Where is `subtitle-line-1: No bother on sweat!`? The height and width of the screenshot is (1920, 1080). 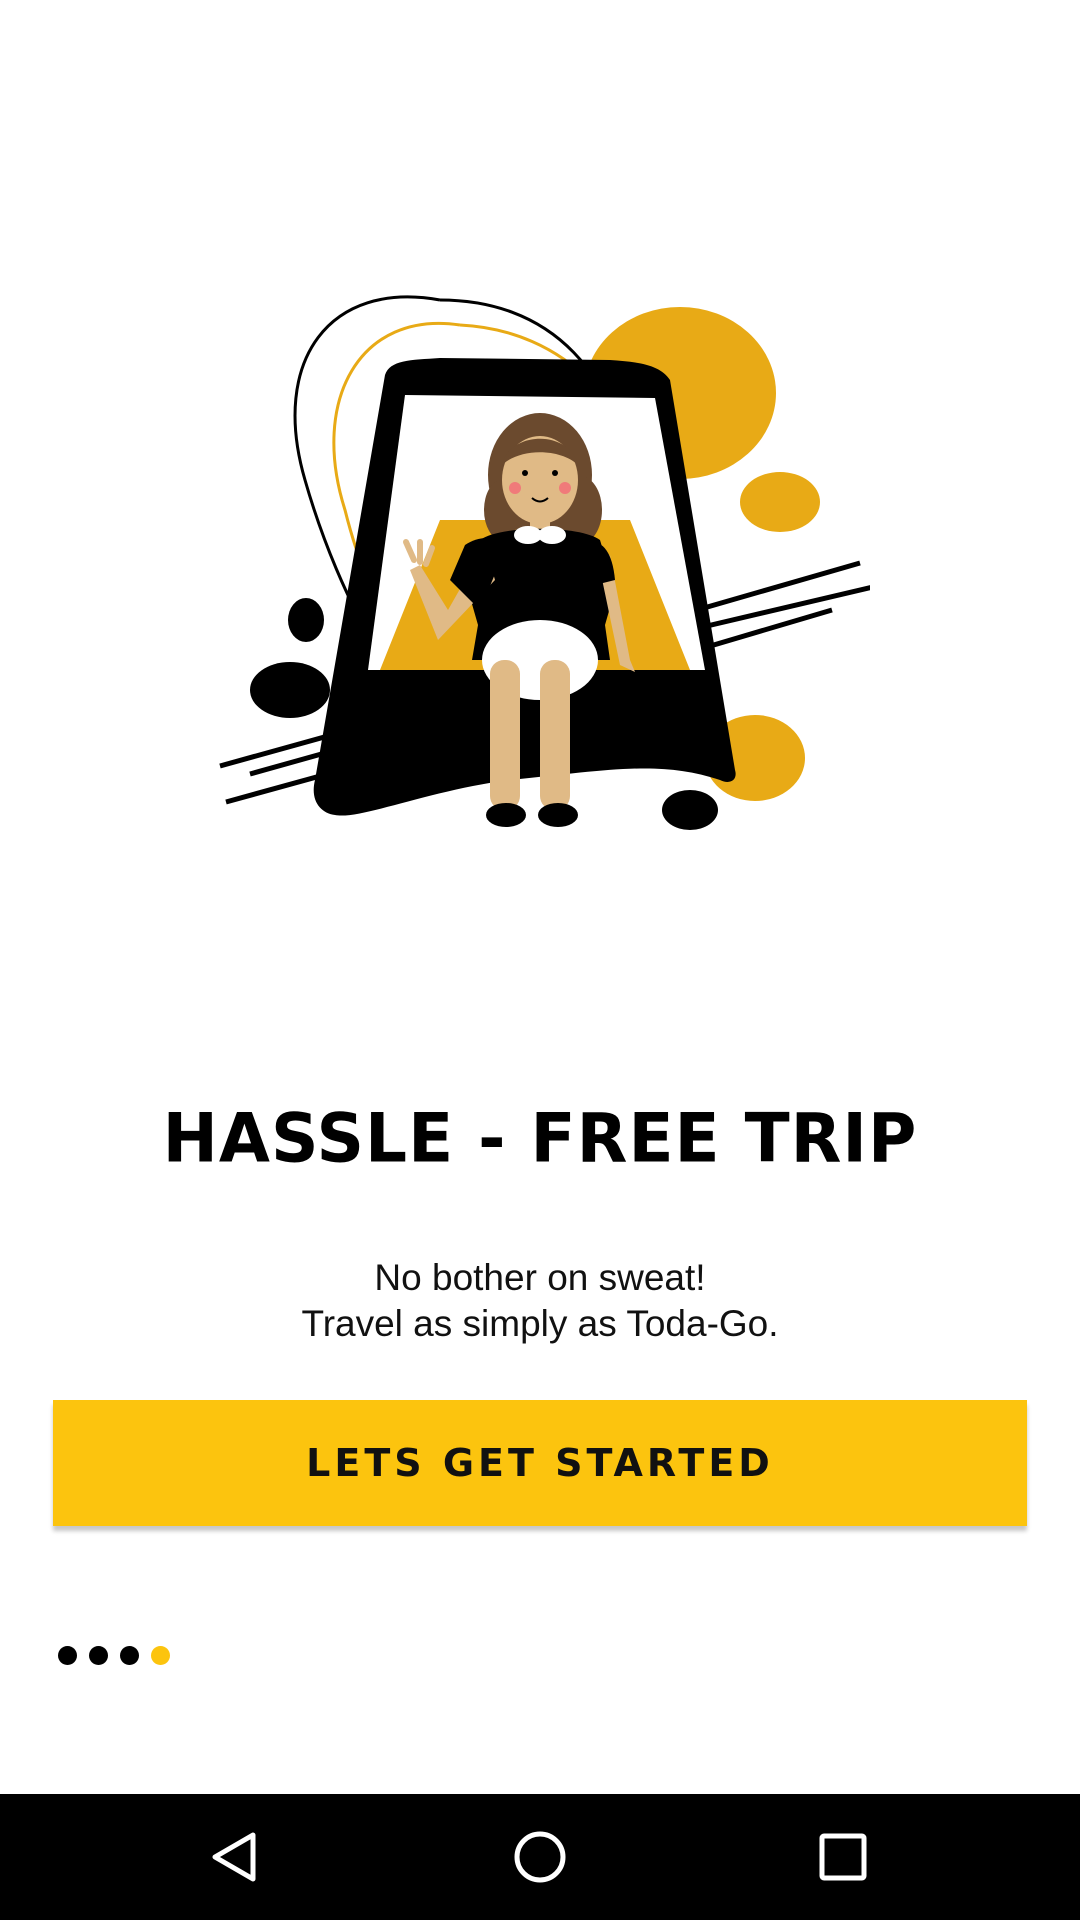
subtitle-line-1: No bother on sweat! is located at coordinates (540, 1277).